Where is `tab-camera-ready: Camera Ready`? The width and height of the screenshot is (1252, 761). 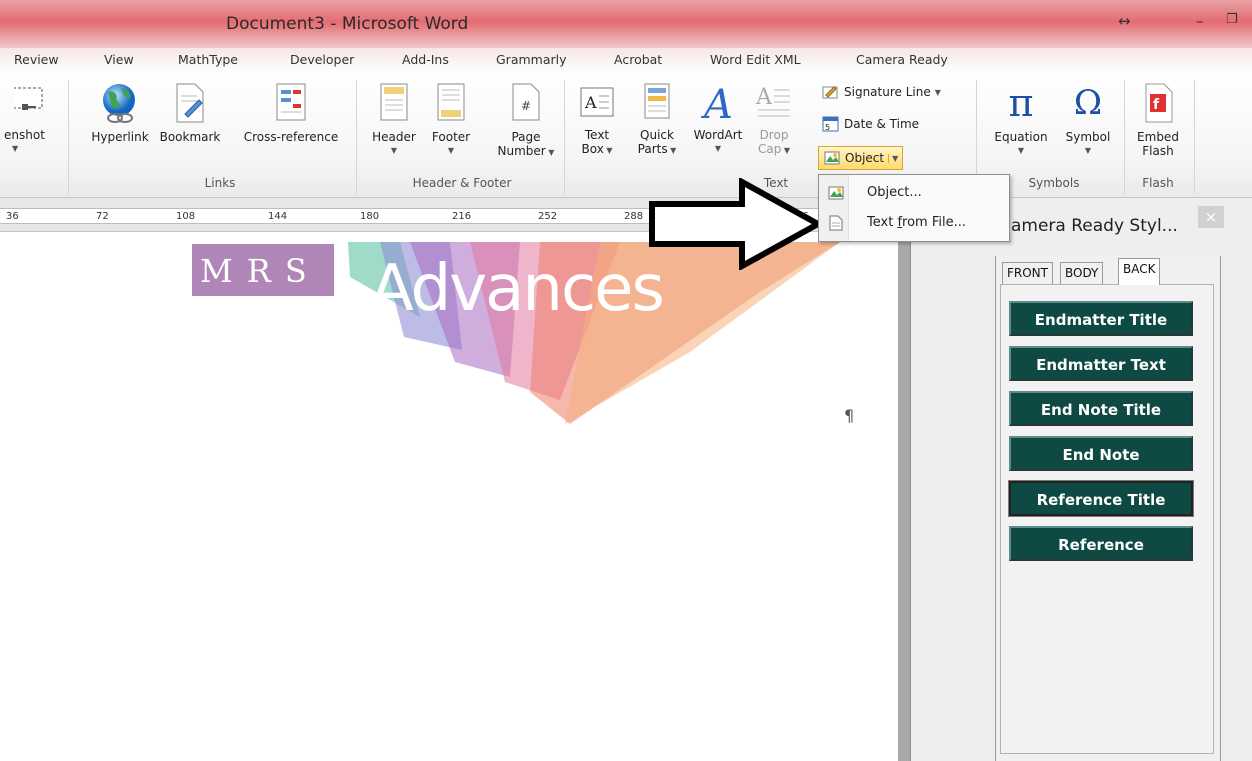 tab-camera-ready: Camera Ready is located at coordinates (902, 59).